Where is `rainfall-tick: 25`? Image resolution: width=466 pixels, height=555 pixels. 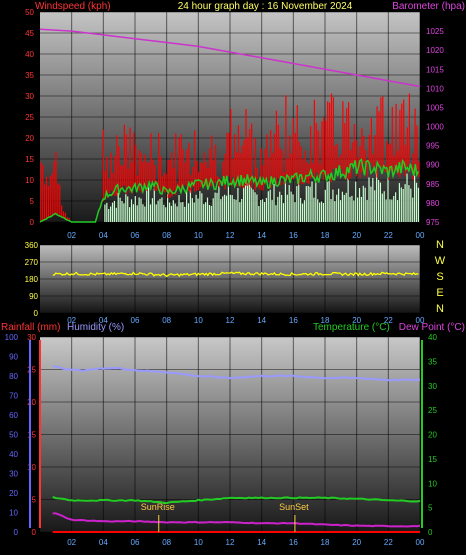 rainfall-tick: 25 is located at coordinates (31, 370).